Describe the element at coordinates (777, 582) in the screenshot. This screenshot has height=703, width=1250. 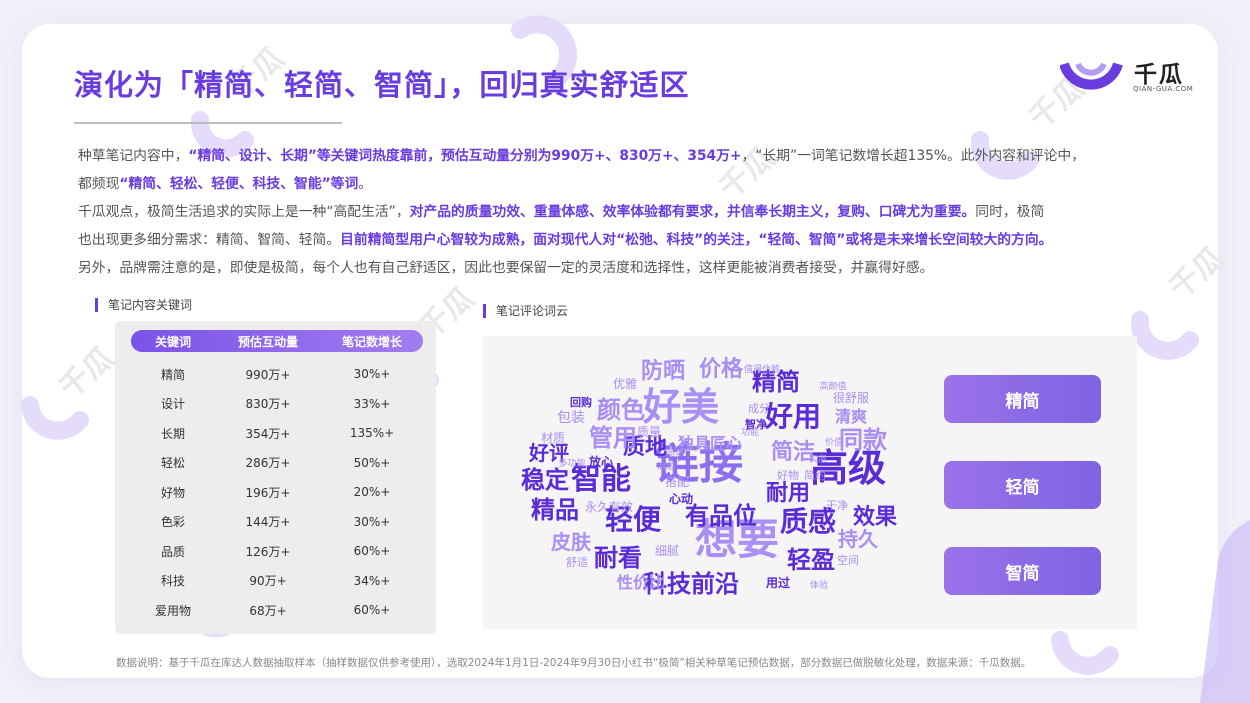
I see `cloud-word: 用过` at that location.